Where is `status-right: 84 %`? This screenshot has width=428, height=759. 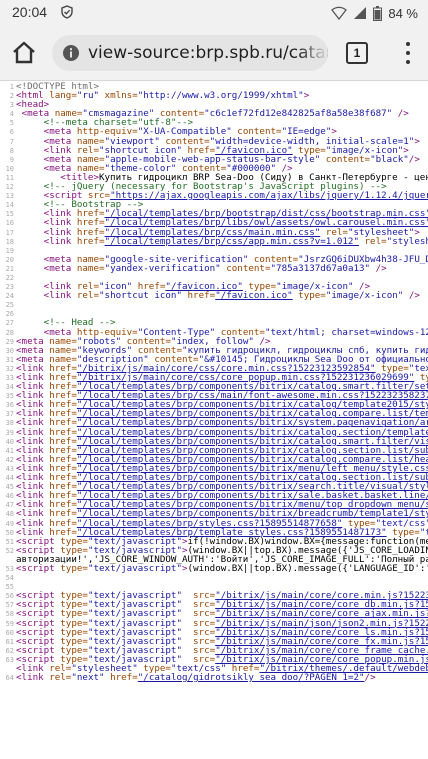
status-right: 84 % is located at coordinates (374, 13).